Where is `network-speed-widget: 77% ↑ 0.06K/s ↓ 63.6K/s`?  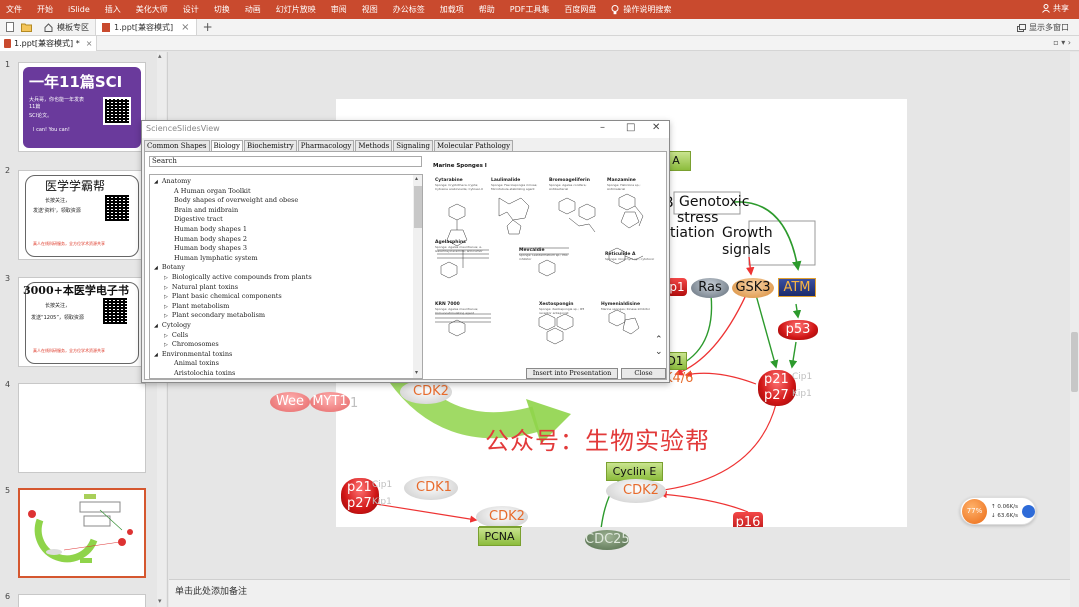 network-speed-widget: 77% ↑ 0.06K/s ↓ 63.6K/s is located at coordinates (998, 511).